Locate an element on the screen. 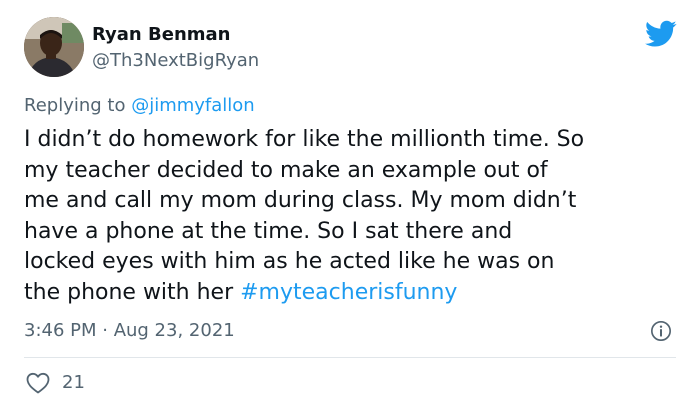 This screenshot has height=410, width=700. hashtag-link: #myteacherisfunny is located at coordinates (348, 292).